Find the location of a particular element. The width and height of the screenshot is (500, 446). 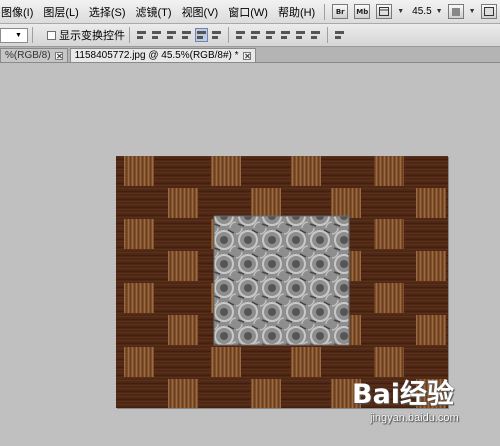

center-lace-panel is located at coordinates (281, 280).